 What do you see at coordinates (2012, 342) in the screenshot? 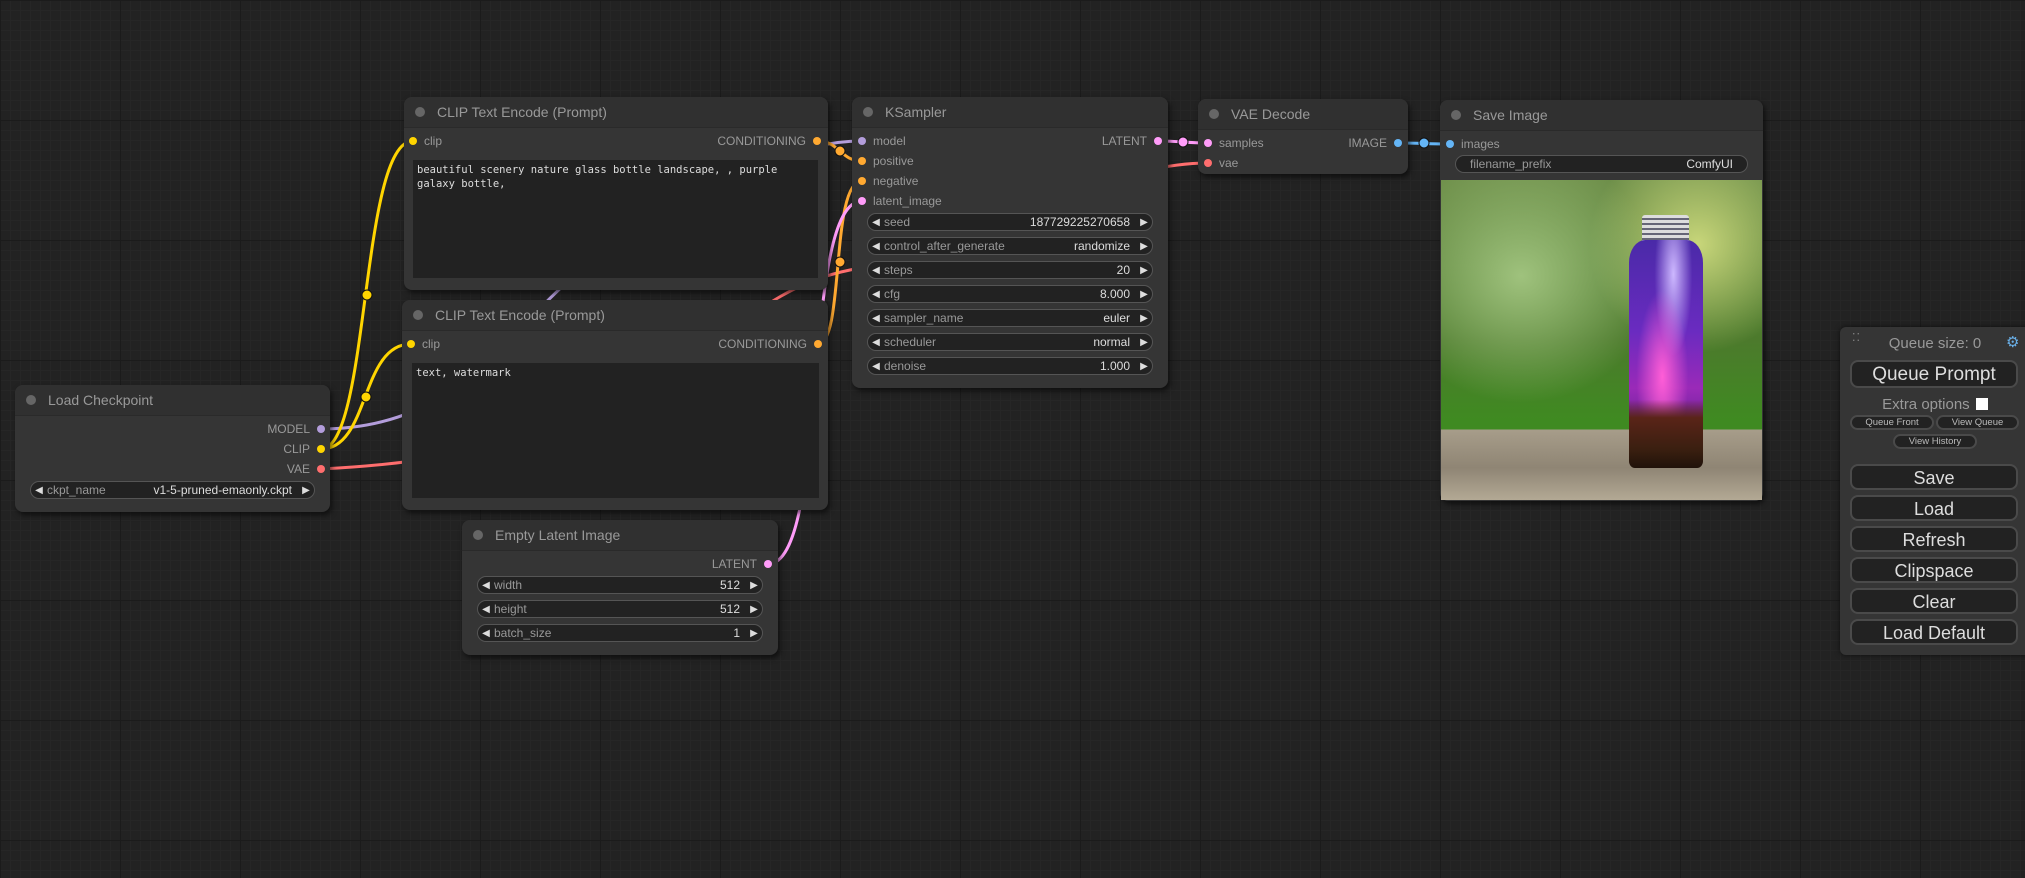
I see `settings-gear-icon: ⚙` at bounding box center [2012, 342].